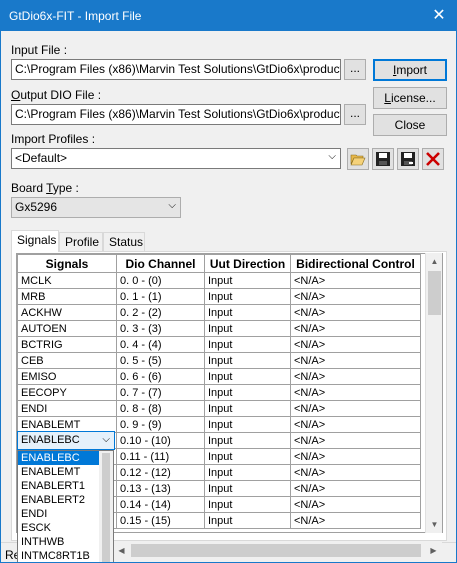 This screenshot has height=563, width=457. What do you see at coordinates (67, 296) in the screenshot?
I see `signal-cell: MRB` at bounding box center [67, 296].